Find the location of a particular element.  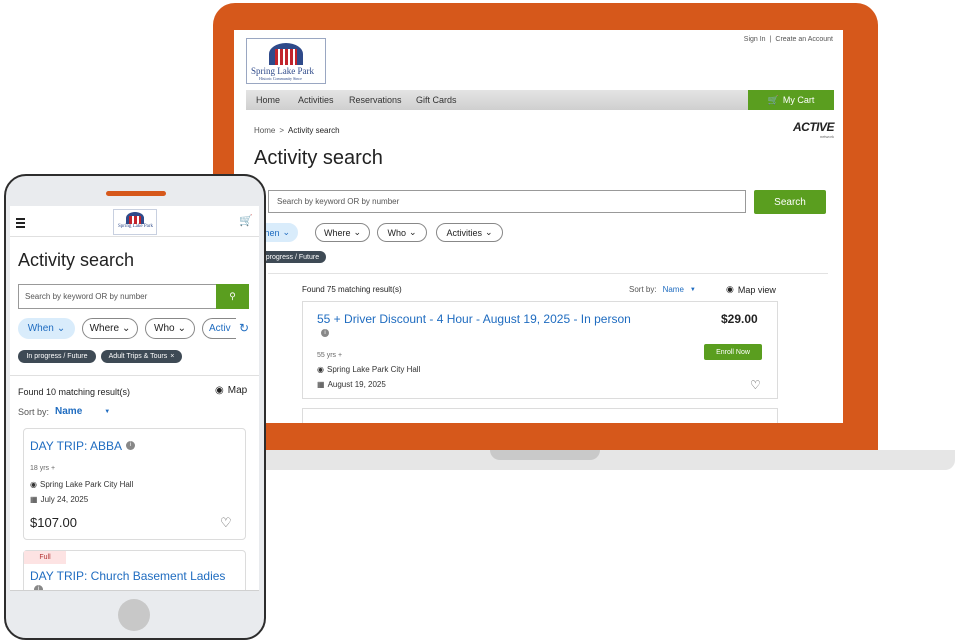

sort-label: Sort by: is located at coordinates (643, 289).